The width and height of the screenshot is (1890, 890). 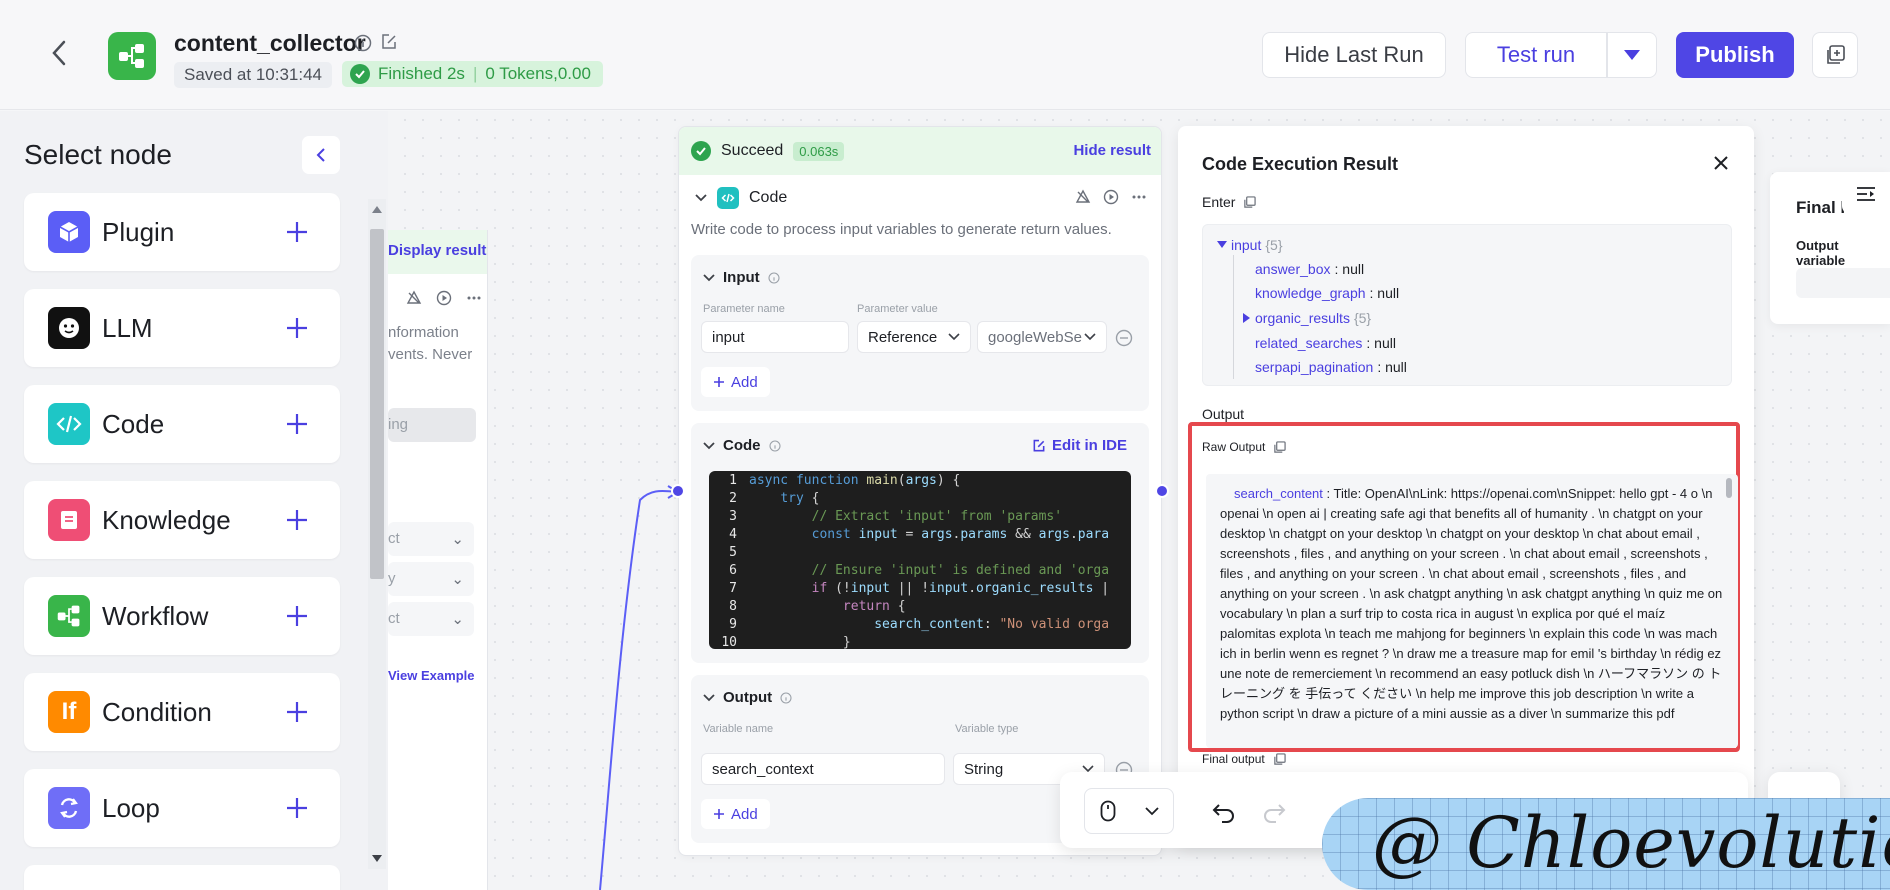 What do you see at coordinates (182, 808) in the screenshot?
I see `node-item-loop: Loop` at bounding box center [182, 808].